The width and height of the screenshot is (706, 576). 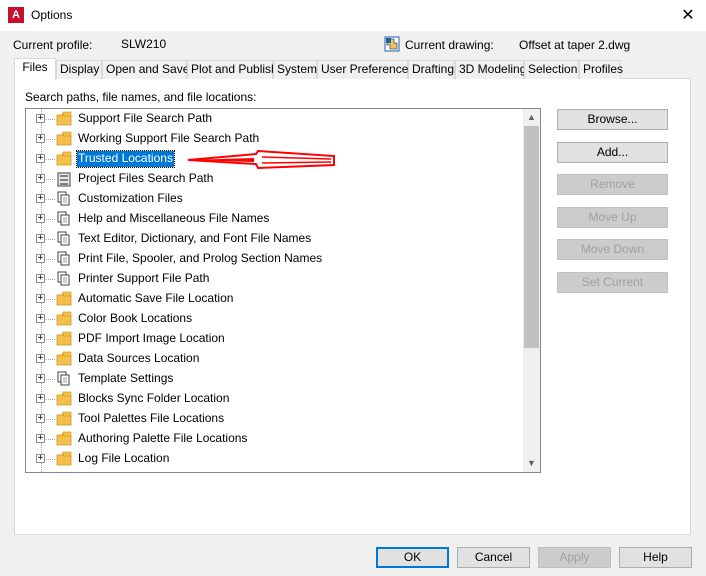 I want to click on tree-item-label: Project Files Search Path, so click(x=146, y=178).